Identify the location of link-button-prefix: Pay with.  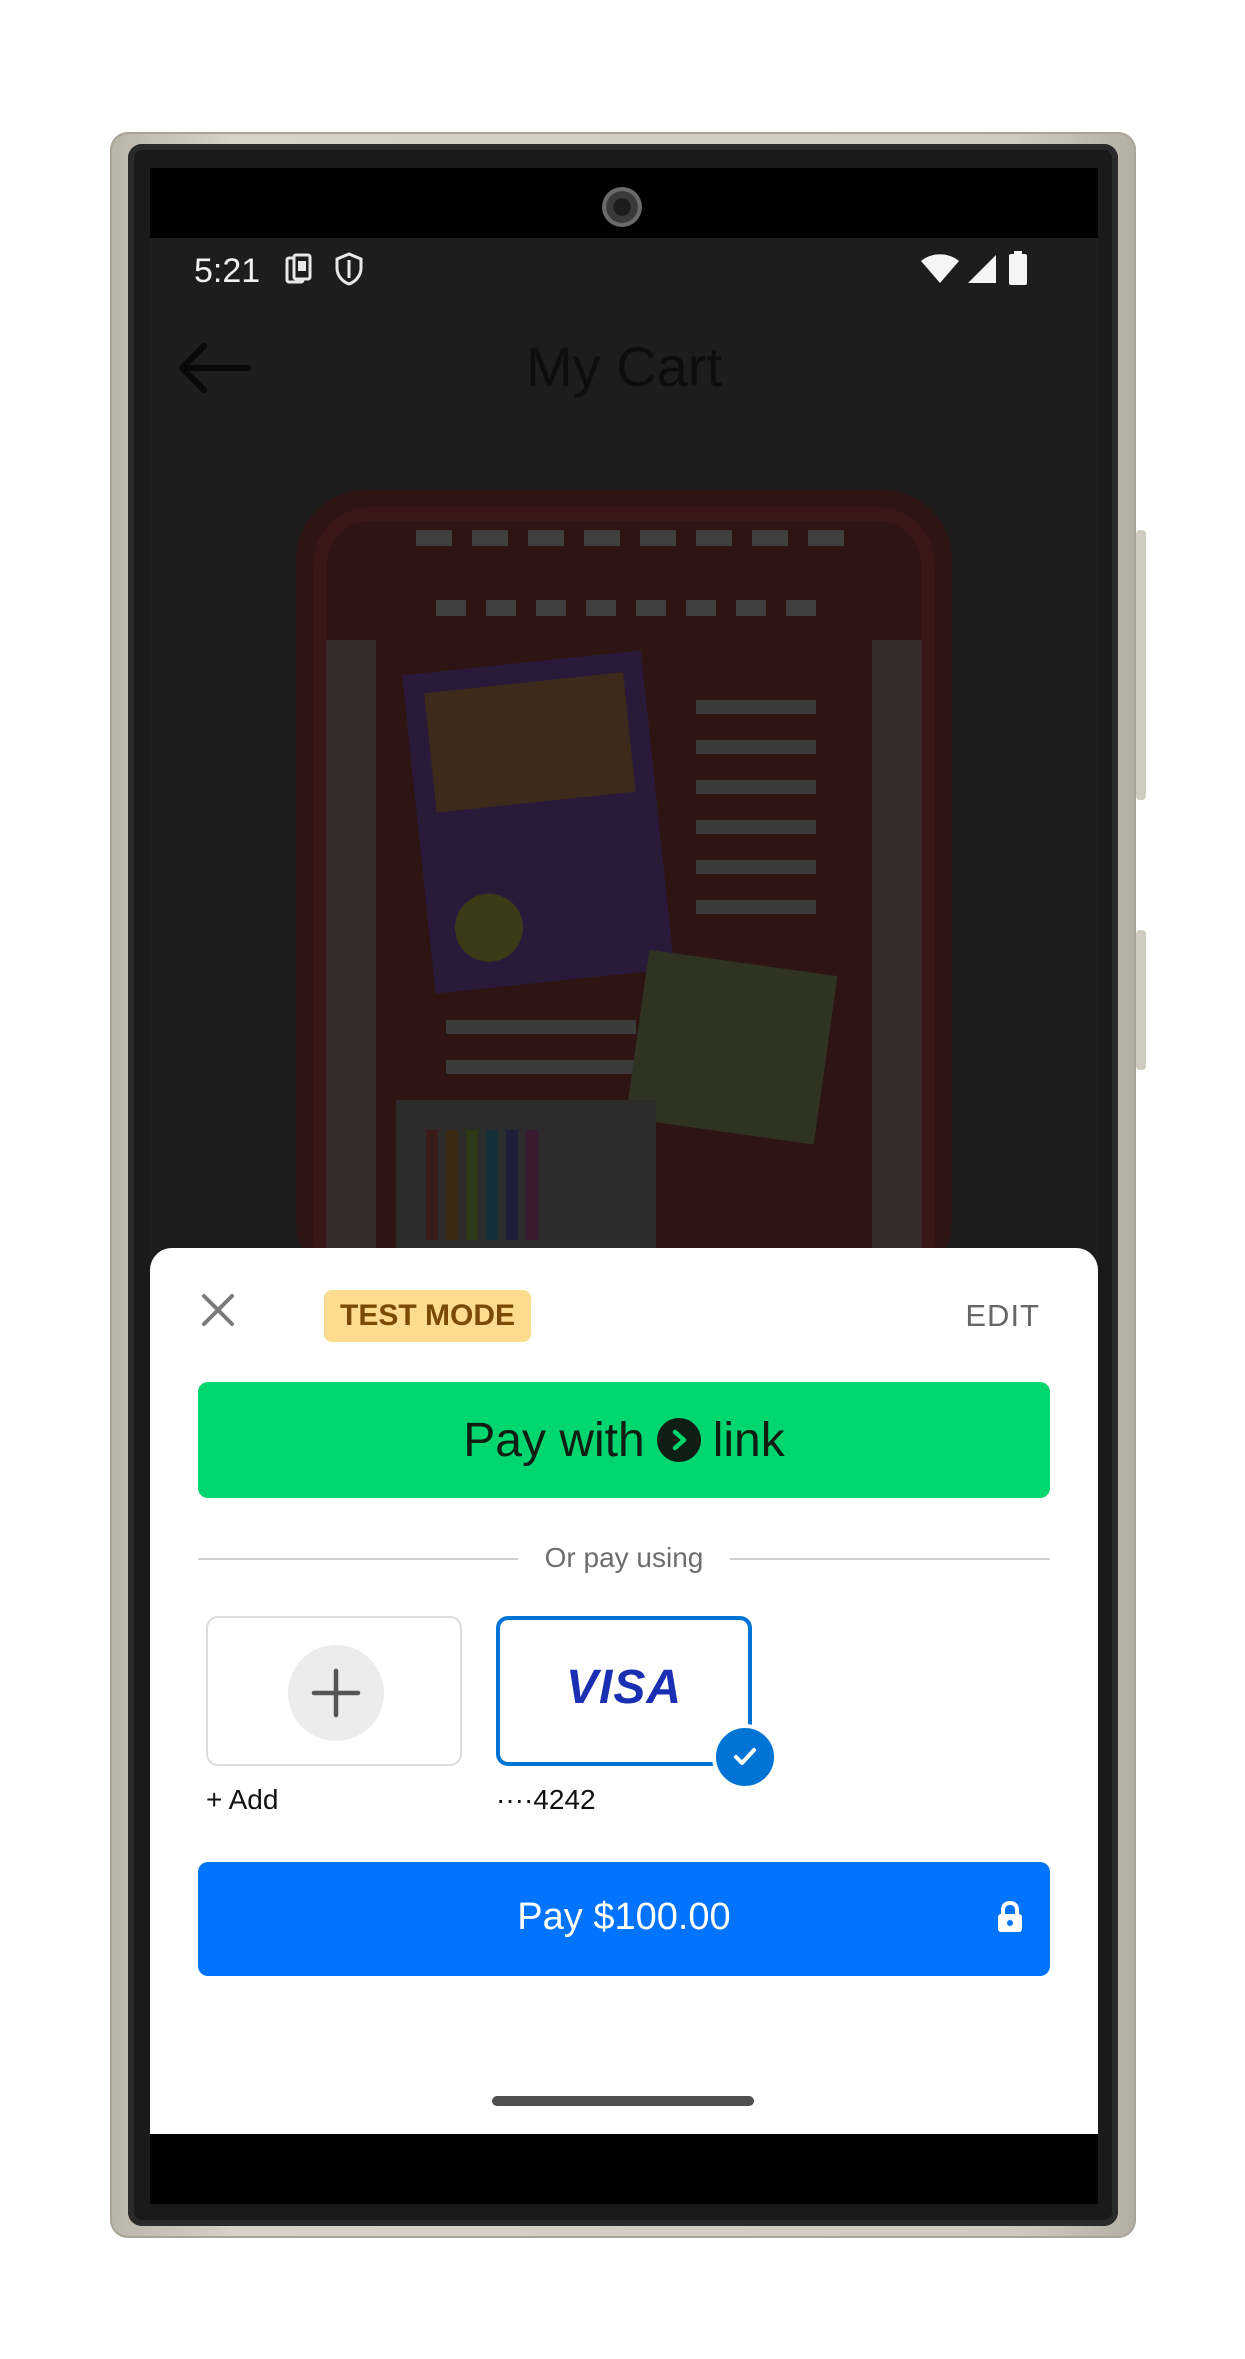
(554, 1440).